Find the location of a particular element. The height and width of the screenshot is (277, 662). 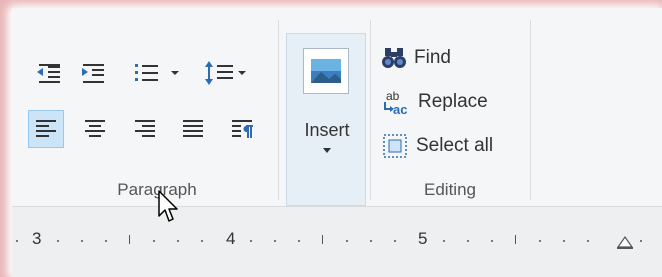

replace-button: ab ac Replace is located at coordinates (435, 102).